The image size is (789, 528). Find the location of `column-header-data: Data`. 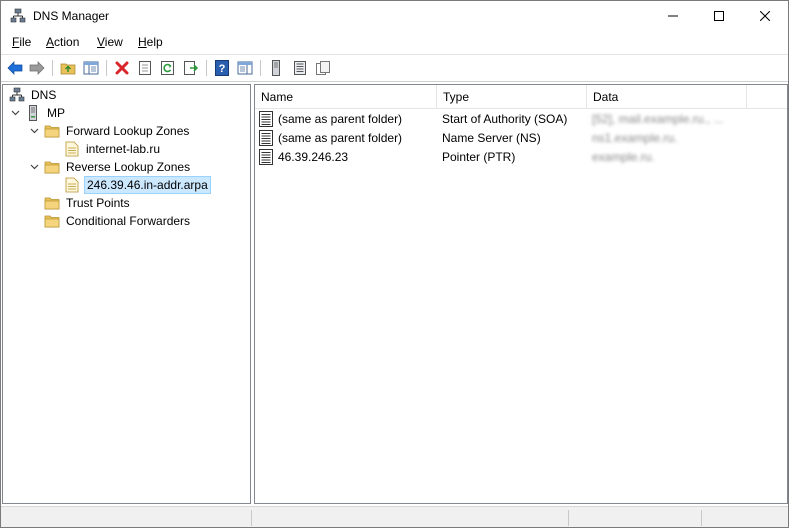

column-header-data: Data is located at coordinates (667, 97).